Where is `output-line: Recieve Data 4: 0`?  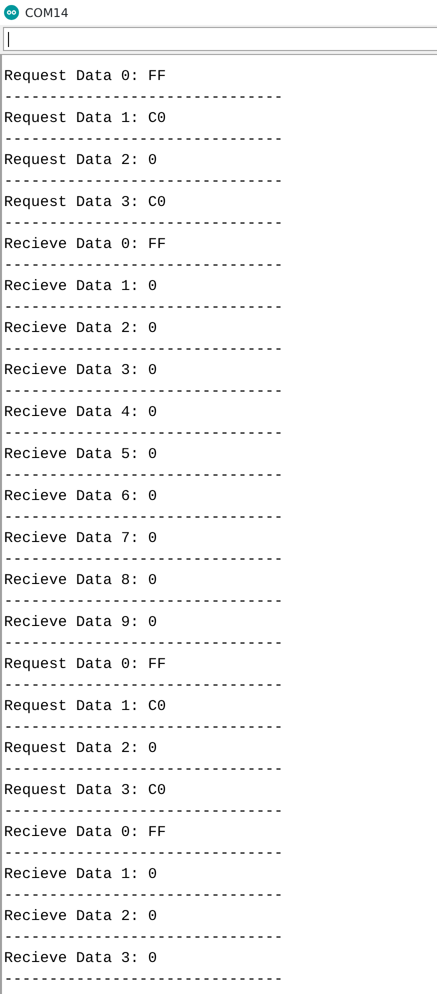 output-line: Recieve Data 4: 0 is located at coordinates (80, 413).